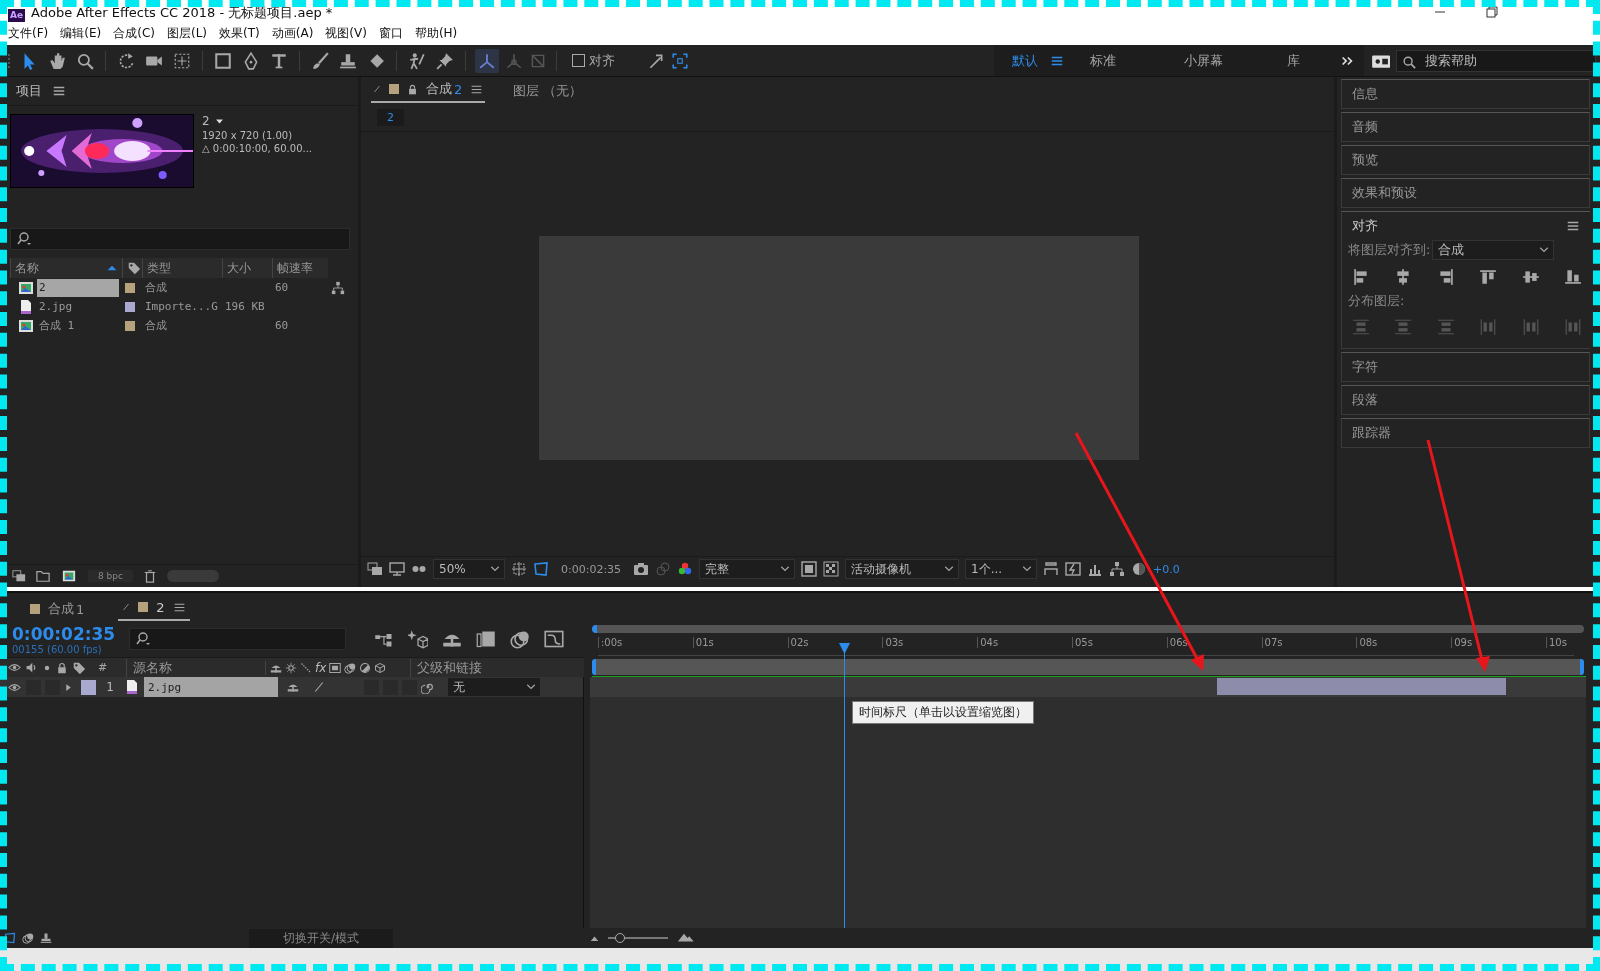 This screenshot has width=1600, height=971. I want to click on local-axis-icon, so click(487, 60).